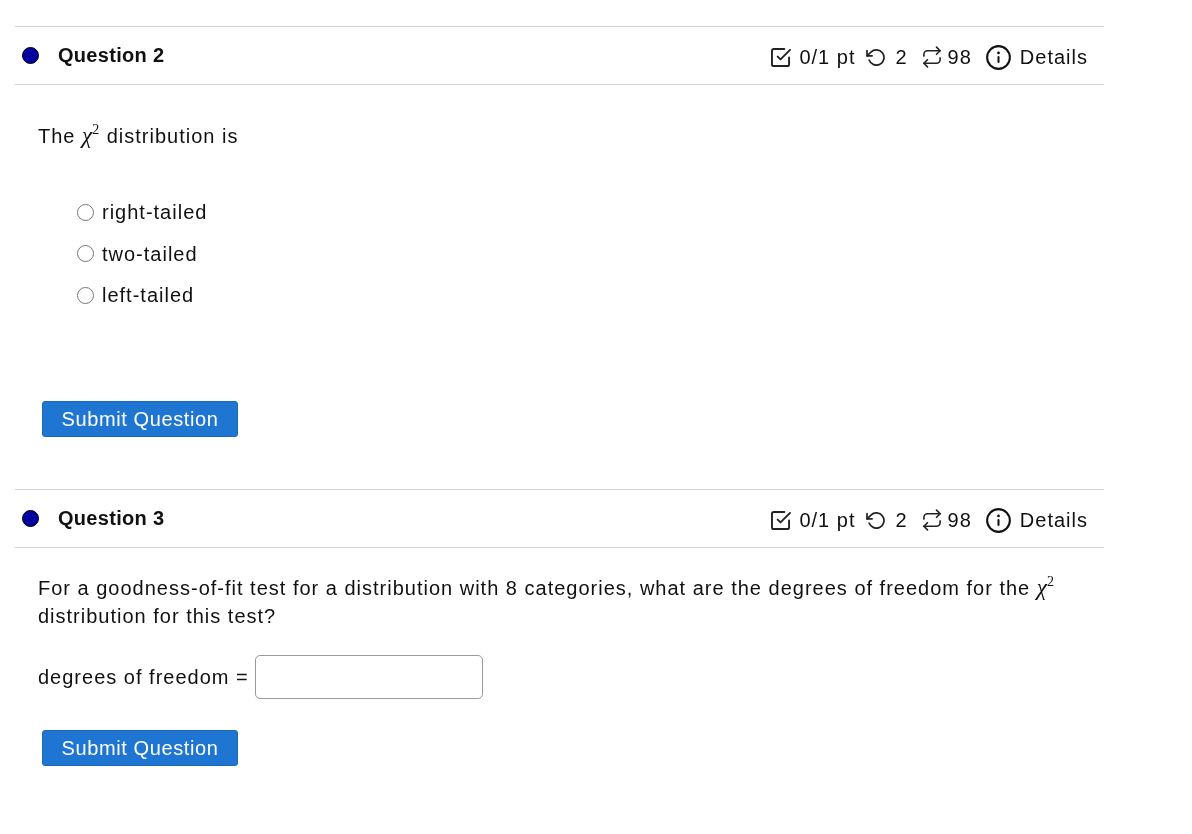  I want to click on option-label: right-tailed, so click(155, 212).